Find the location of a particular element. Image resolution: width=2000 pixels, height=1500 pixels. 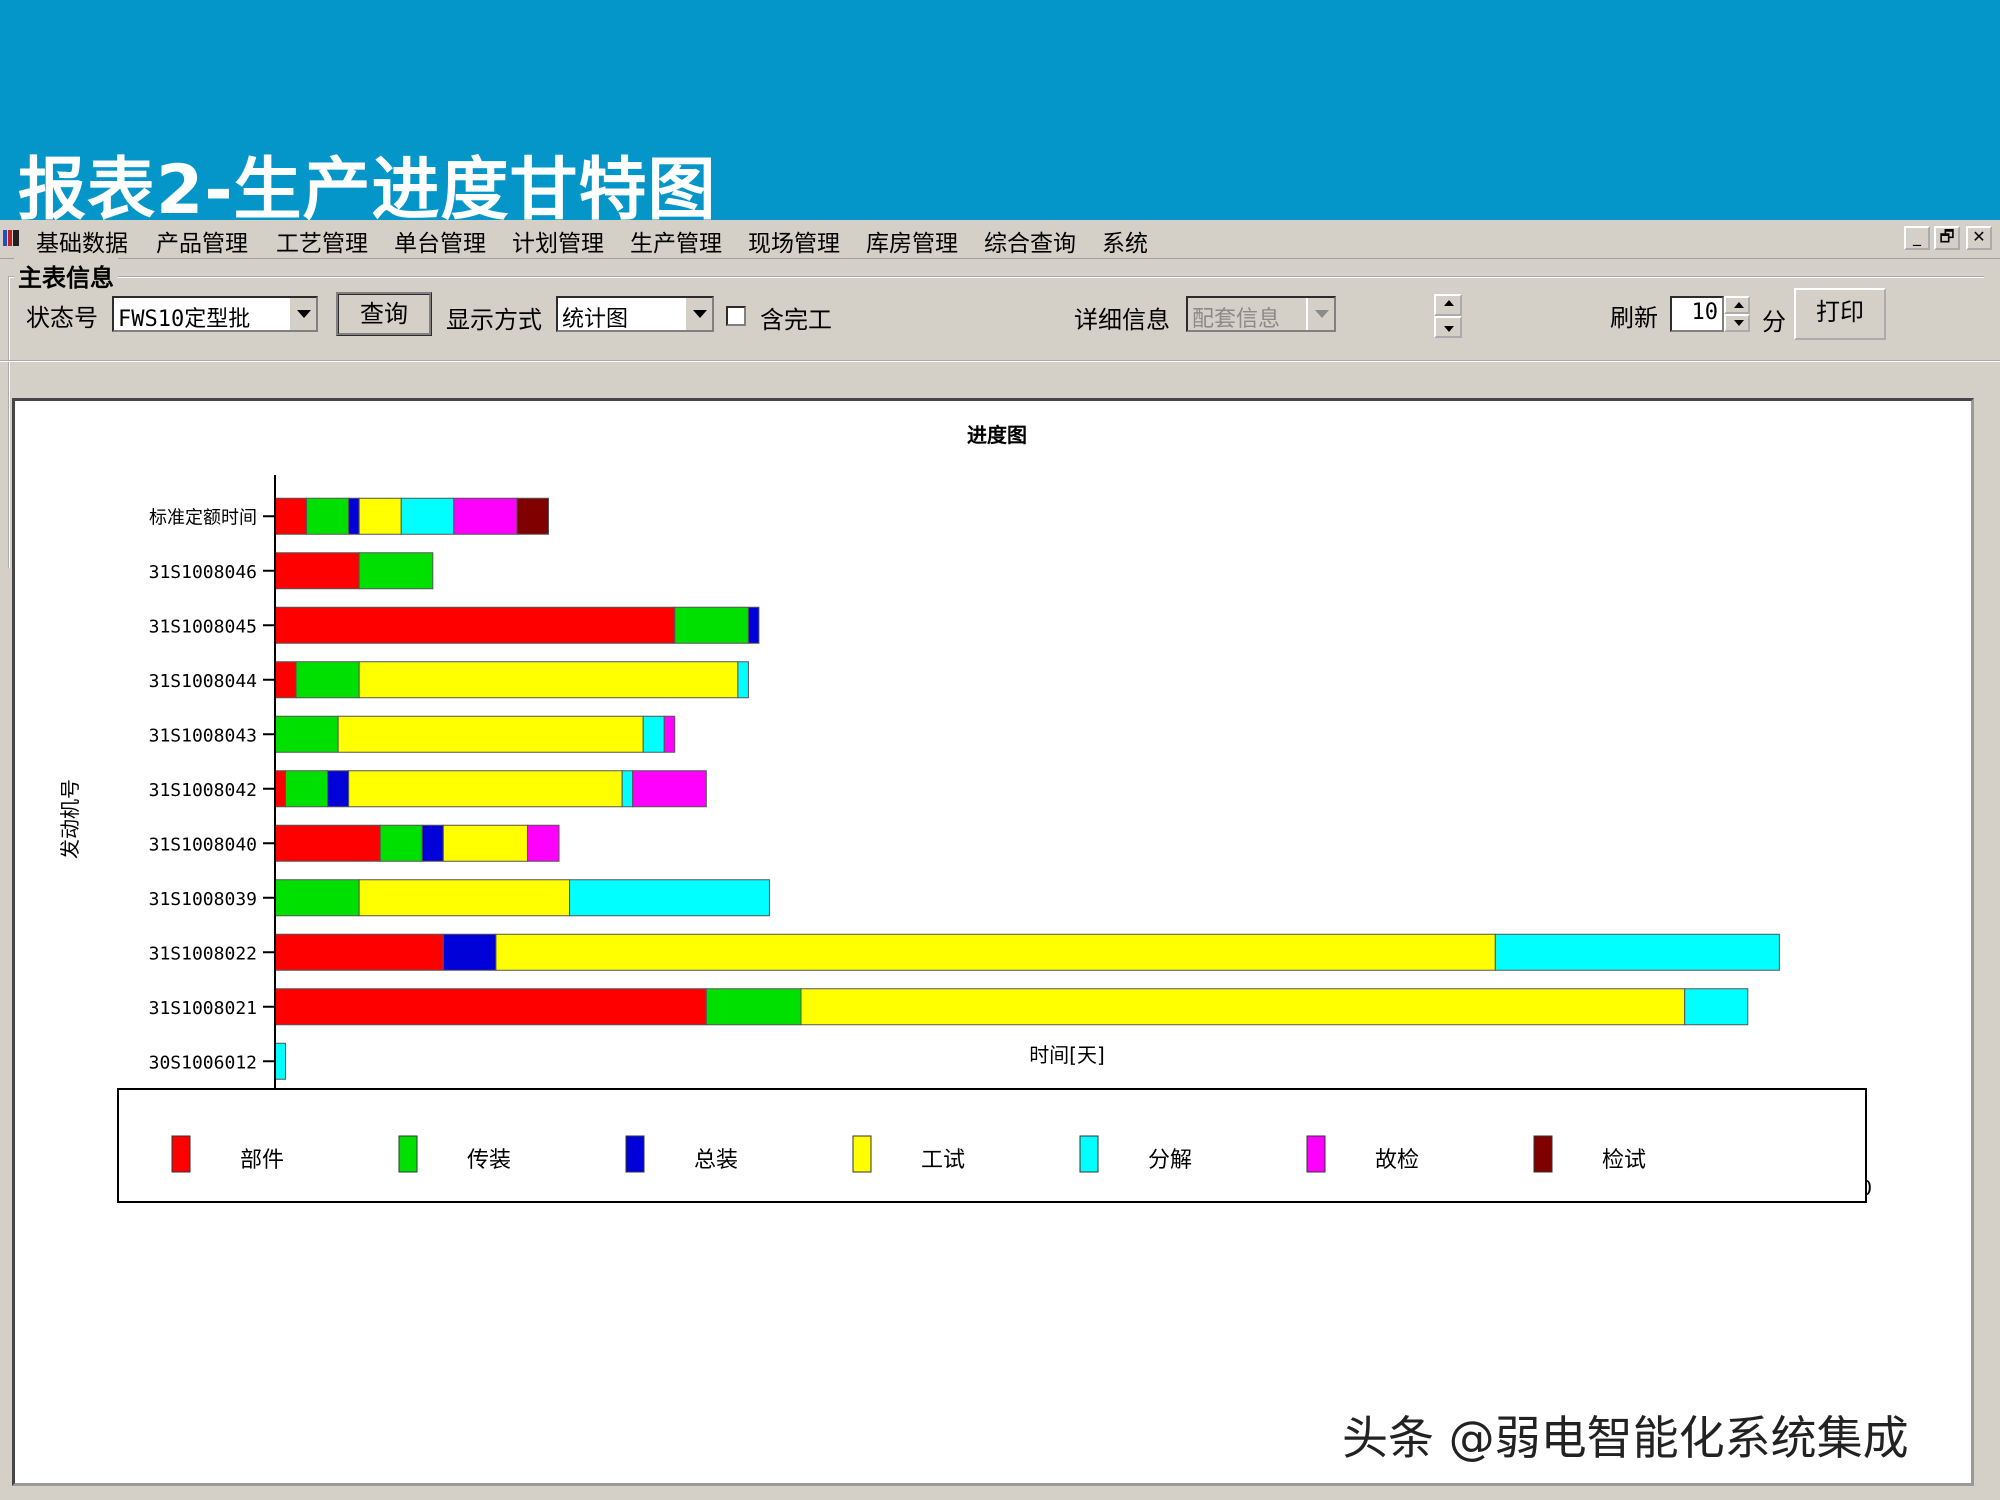

legend-label: 工试 is located at coordinates (943, 1160).